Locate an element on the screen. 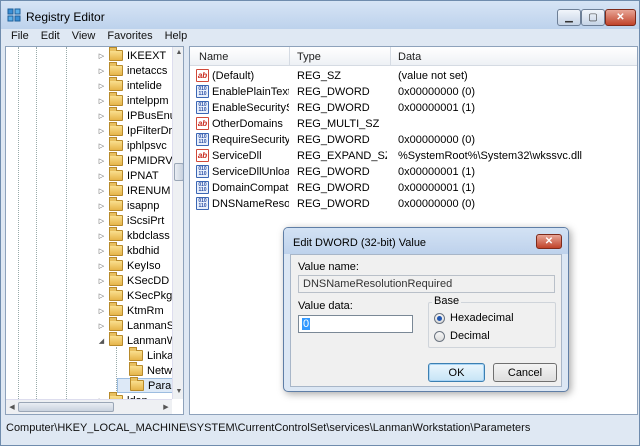 This screenshot has width=640, height=446. tree-item: ▷ IPBusEnum is located at coordinates (140, 115).